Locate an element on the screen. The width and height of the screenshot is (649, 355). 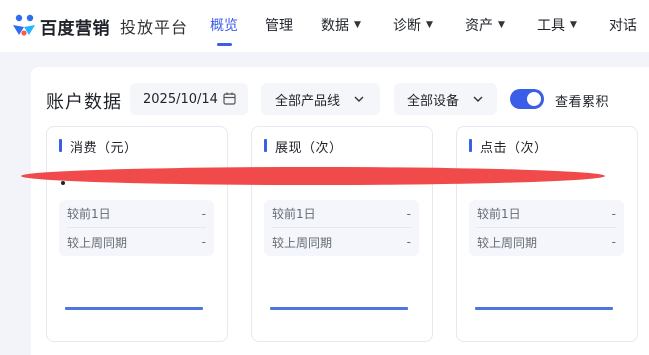
date-picker: 2025/10/14 is located at coordinates (189, 99).